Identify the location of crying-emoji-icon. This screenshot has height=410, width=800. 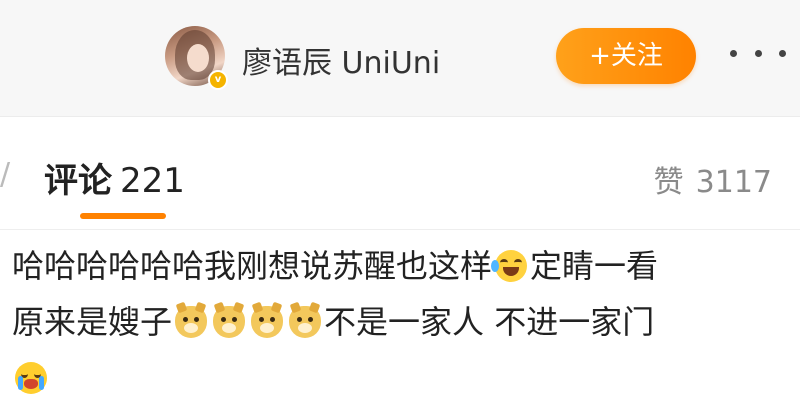
(31, 378).